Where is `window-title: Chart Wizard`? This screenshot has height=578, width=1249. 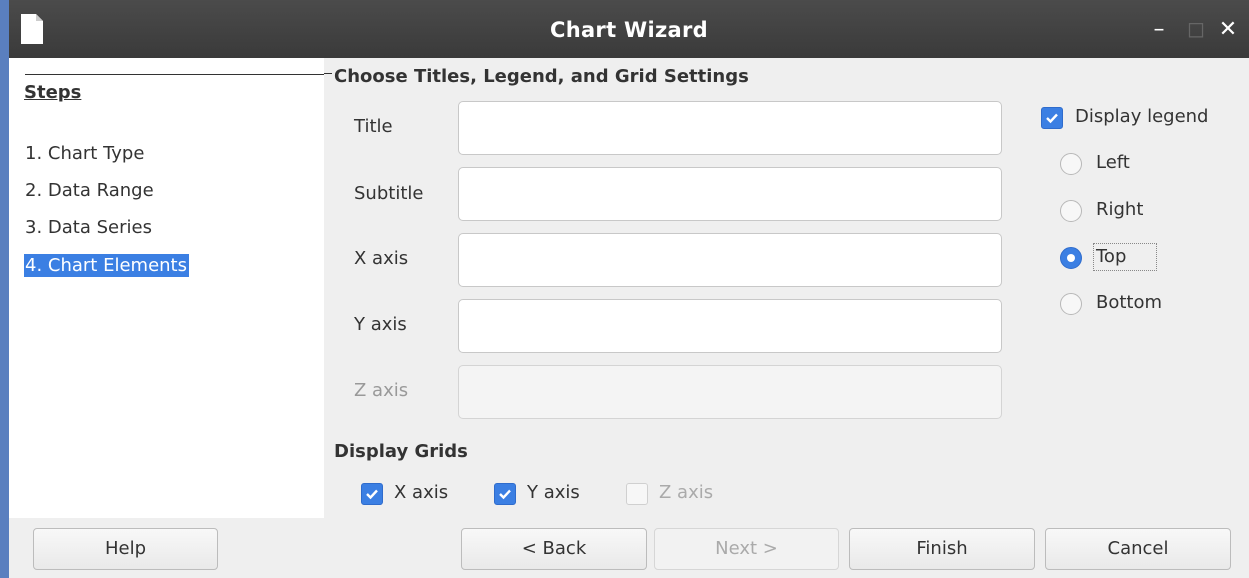
window-title: Chart Wizard is located at coordinates (629, 30).